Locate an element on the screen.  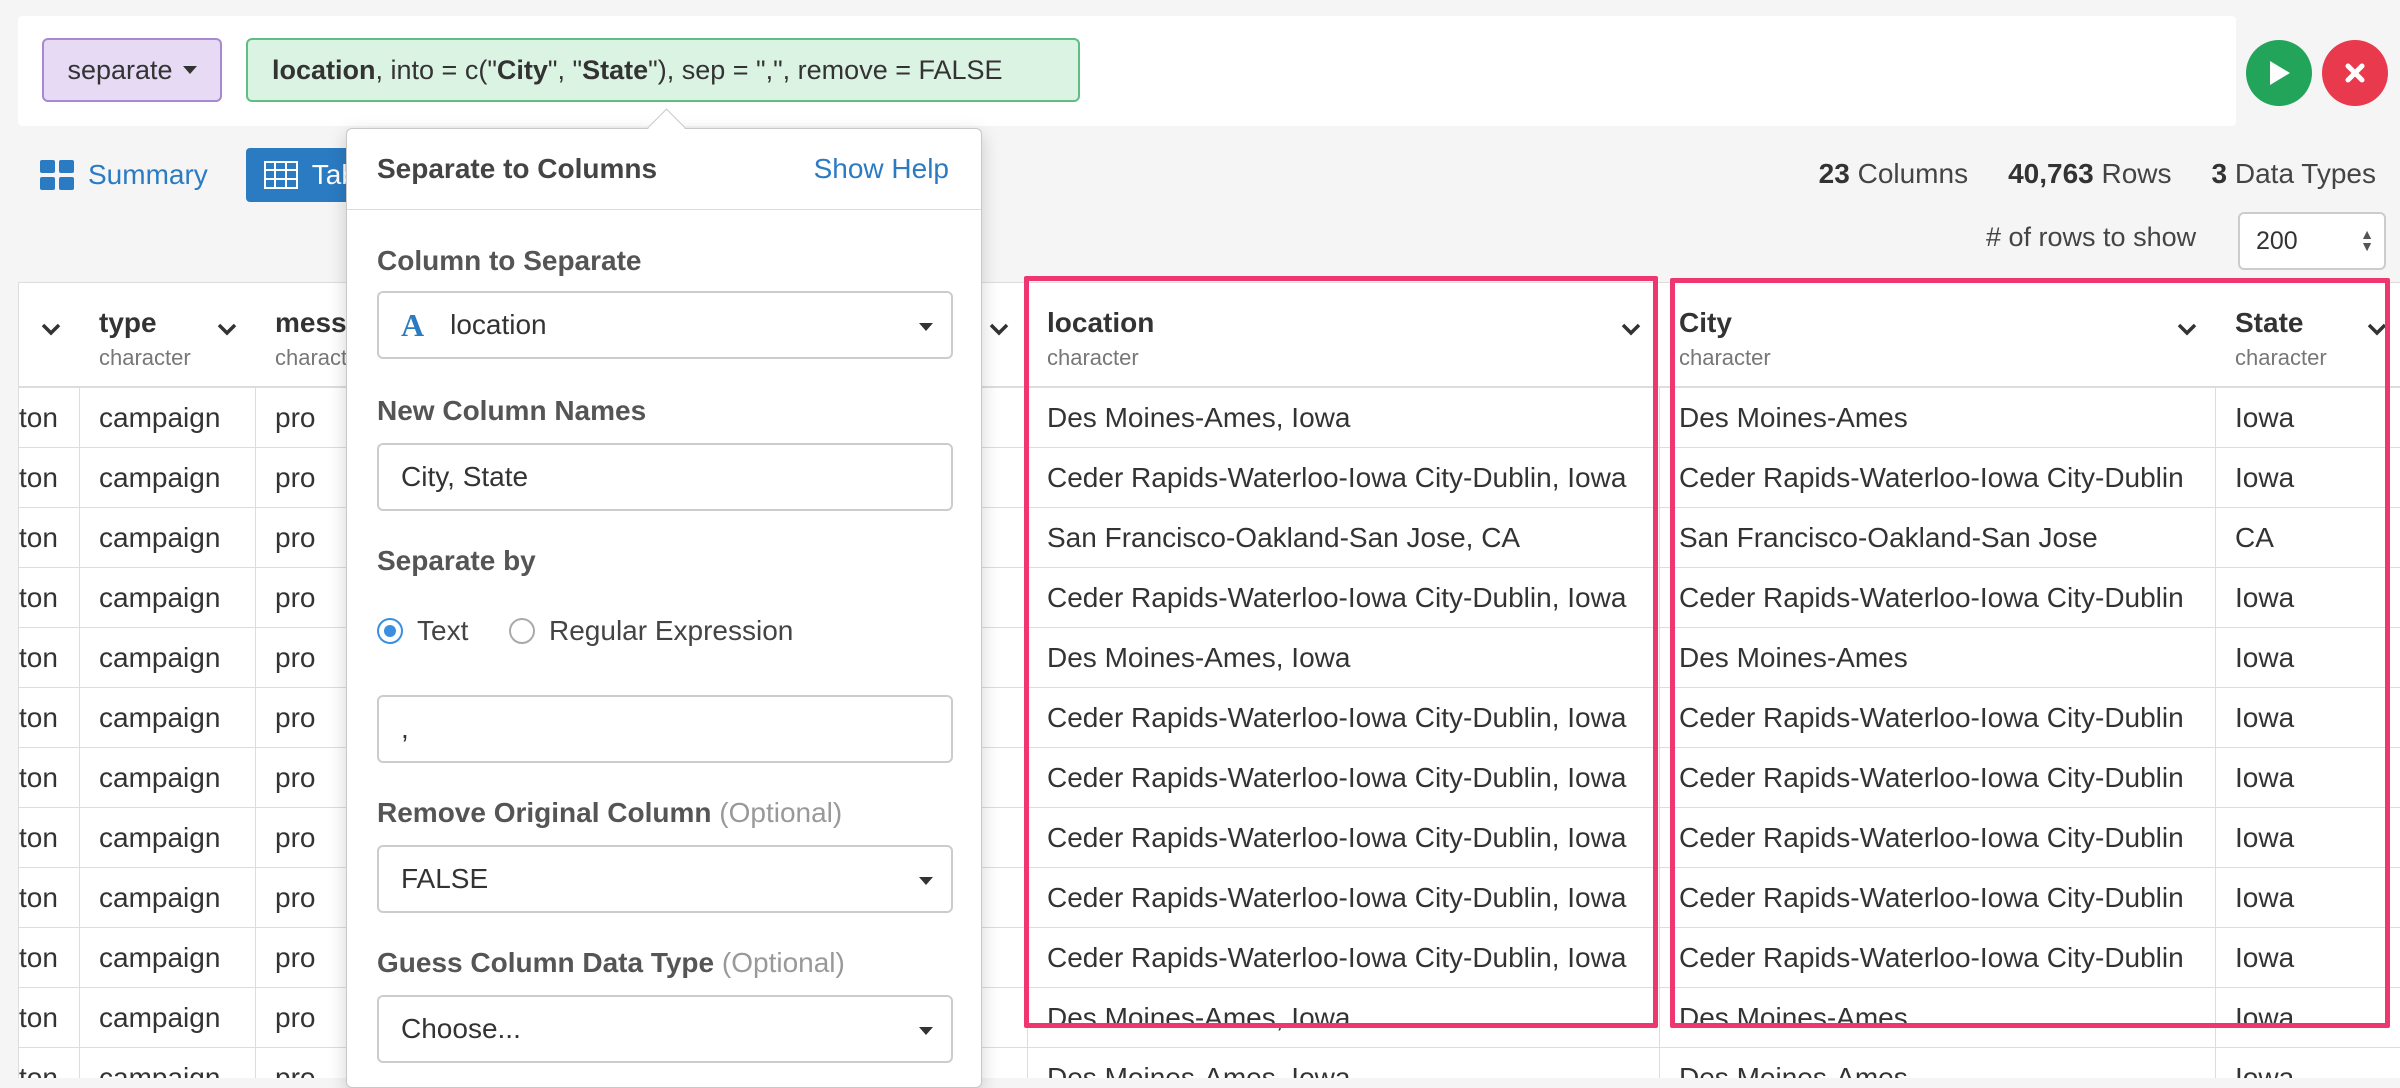
separate-by-label: Separate by is located at coordinates (456, 560).